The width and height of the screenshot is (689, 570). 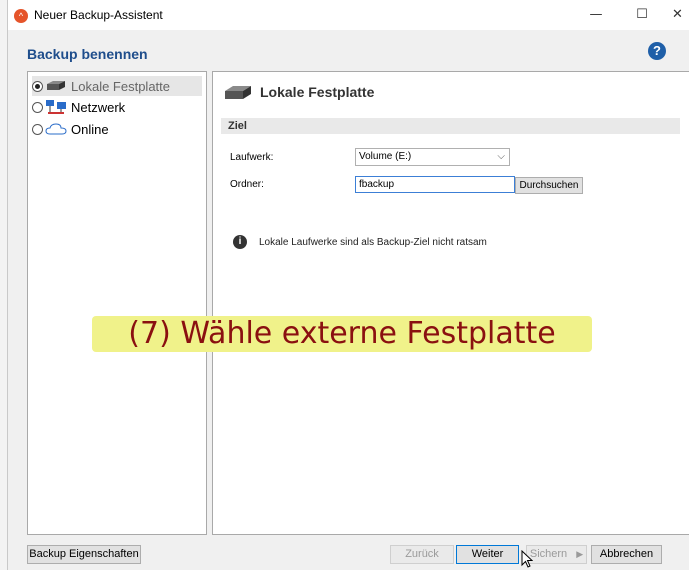 What do you see at coordinates (450, 126) in the screenshot?
I see `section-header: Ziel` at bounding box center [450, 126].